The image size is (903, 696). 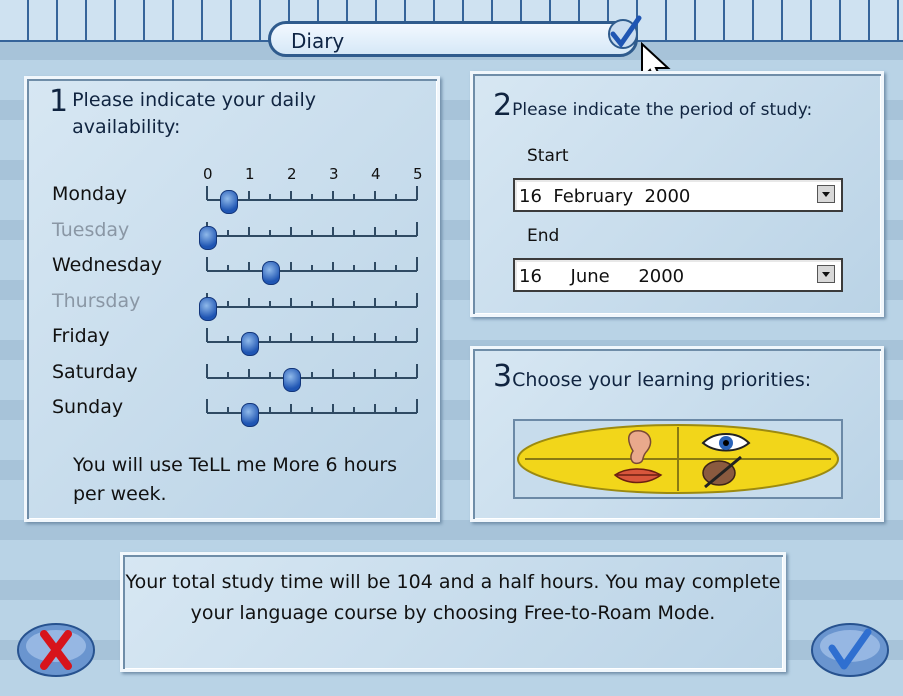 I want to click on end-date-select: 16 June 2000, so click(x=678, y=275).